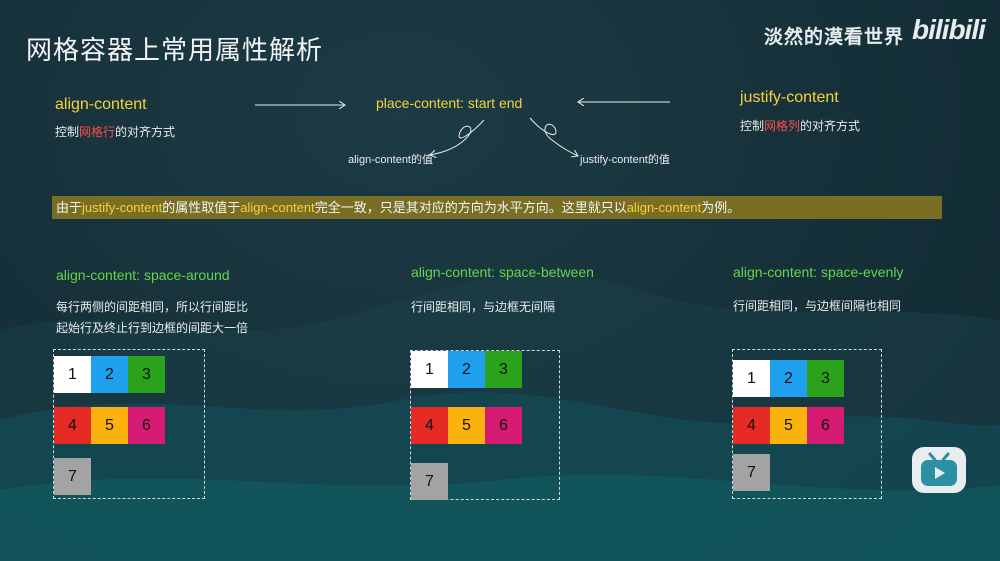 This screenshot has width=1000, height=561. I want to click on banner-highlight-2: align-content, so click(277, 207).